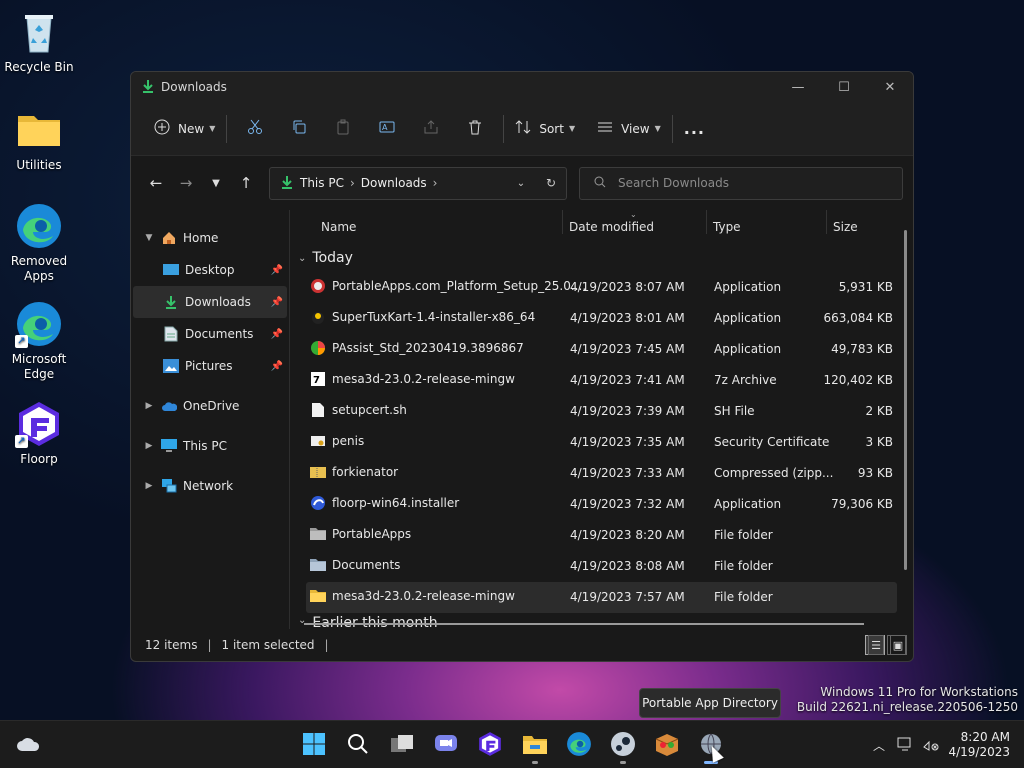 The image size is (1024, 768). I want to click on nav-item-network: ▶ Network, so click(210, 486).